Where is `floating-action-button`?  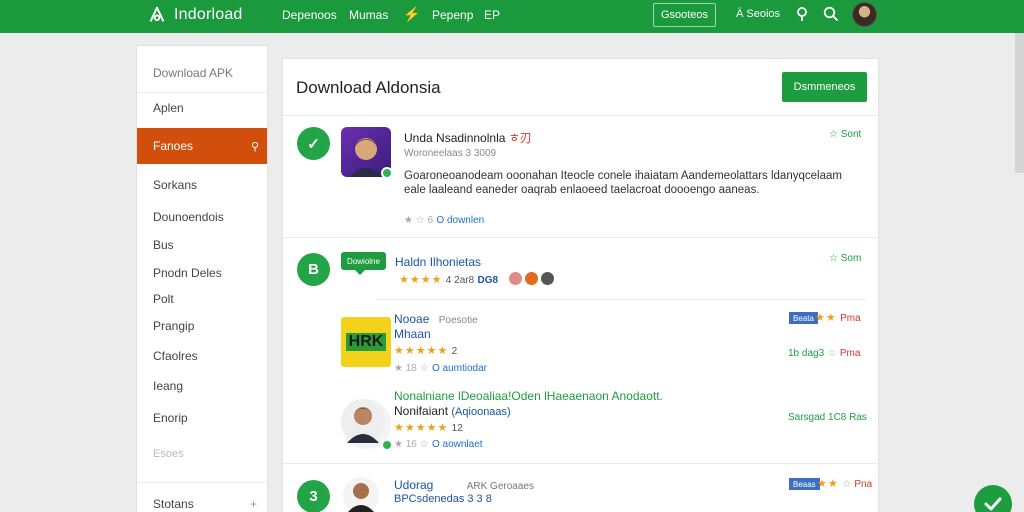 floating-action-button is located at coordinates (993, 498).